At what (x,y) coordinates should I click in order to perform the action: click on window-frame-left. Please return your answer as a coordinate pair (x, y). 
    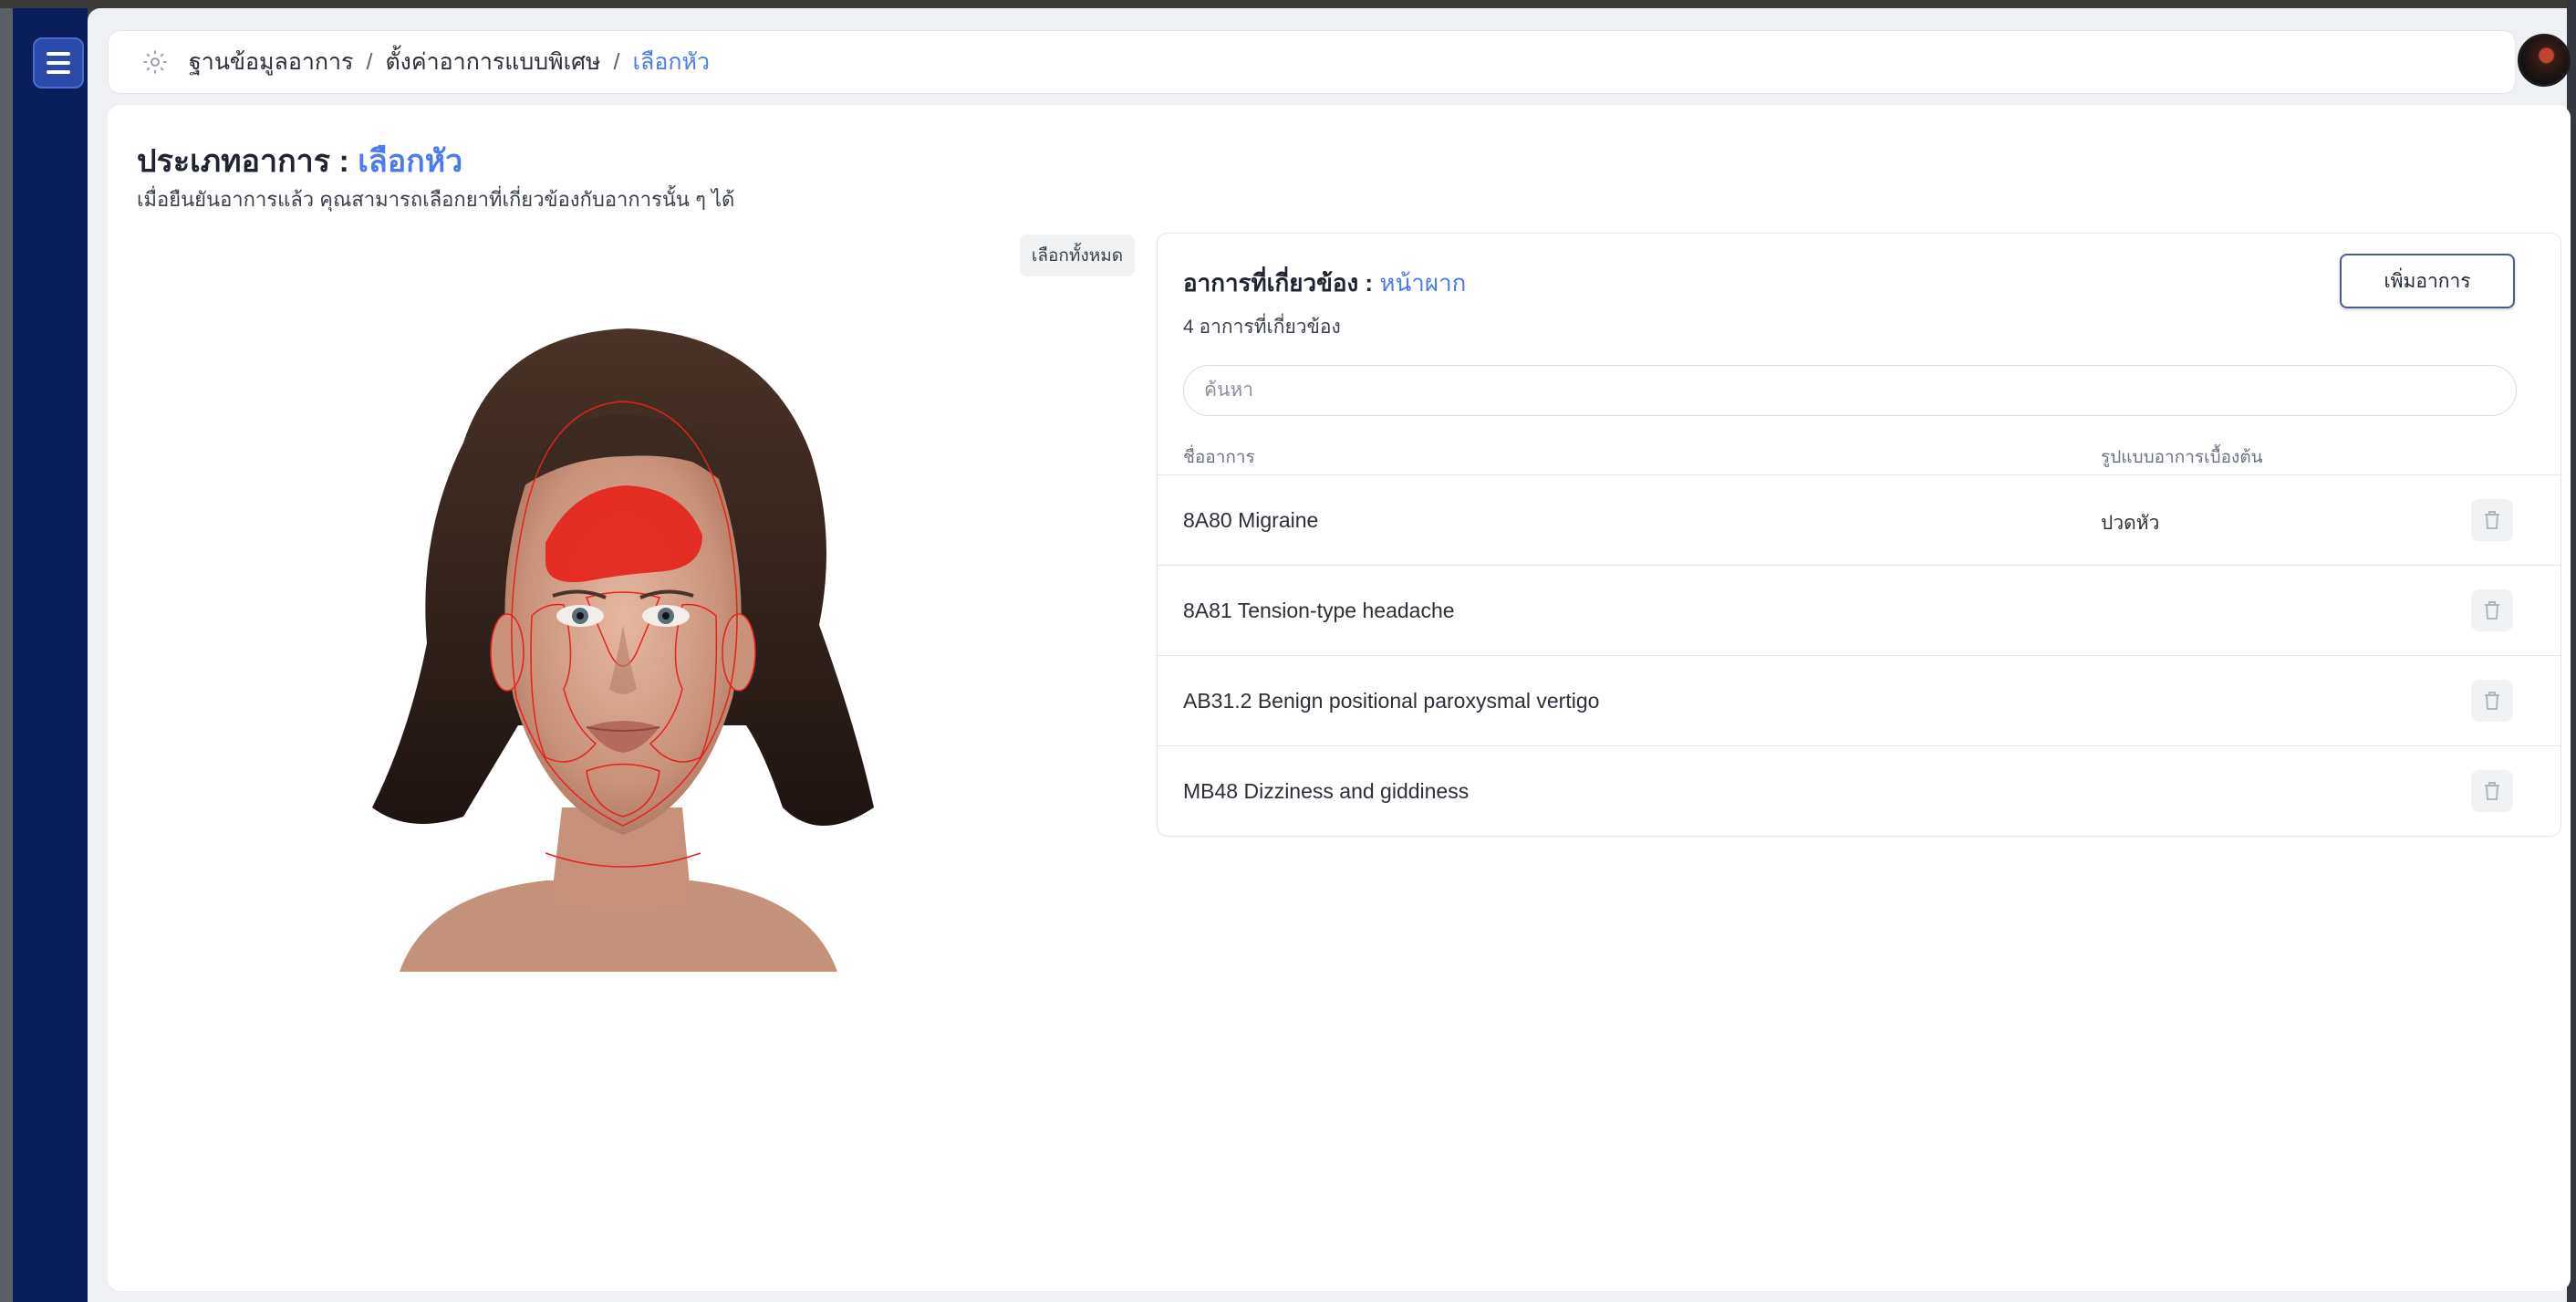
    Looking at the image, I should click on (6, 651).